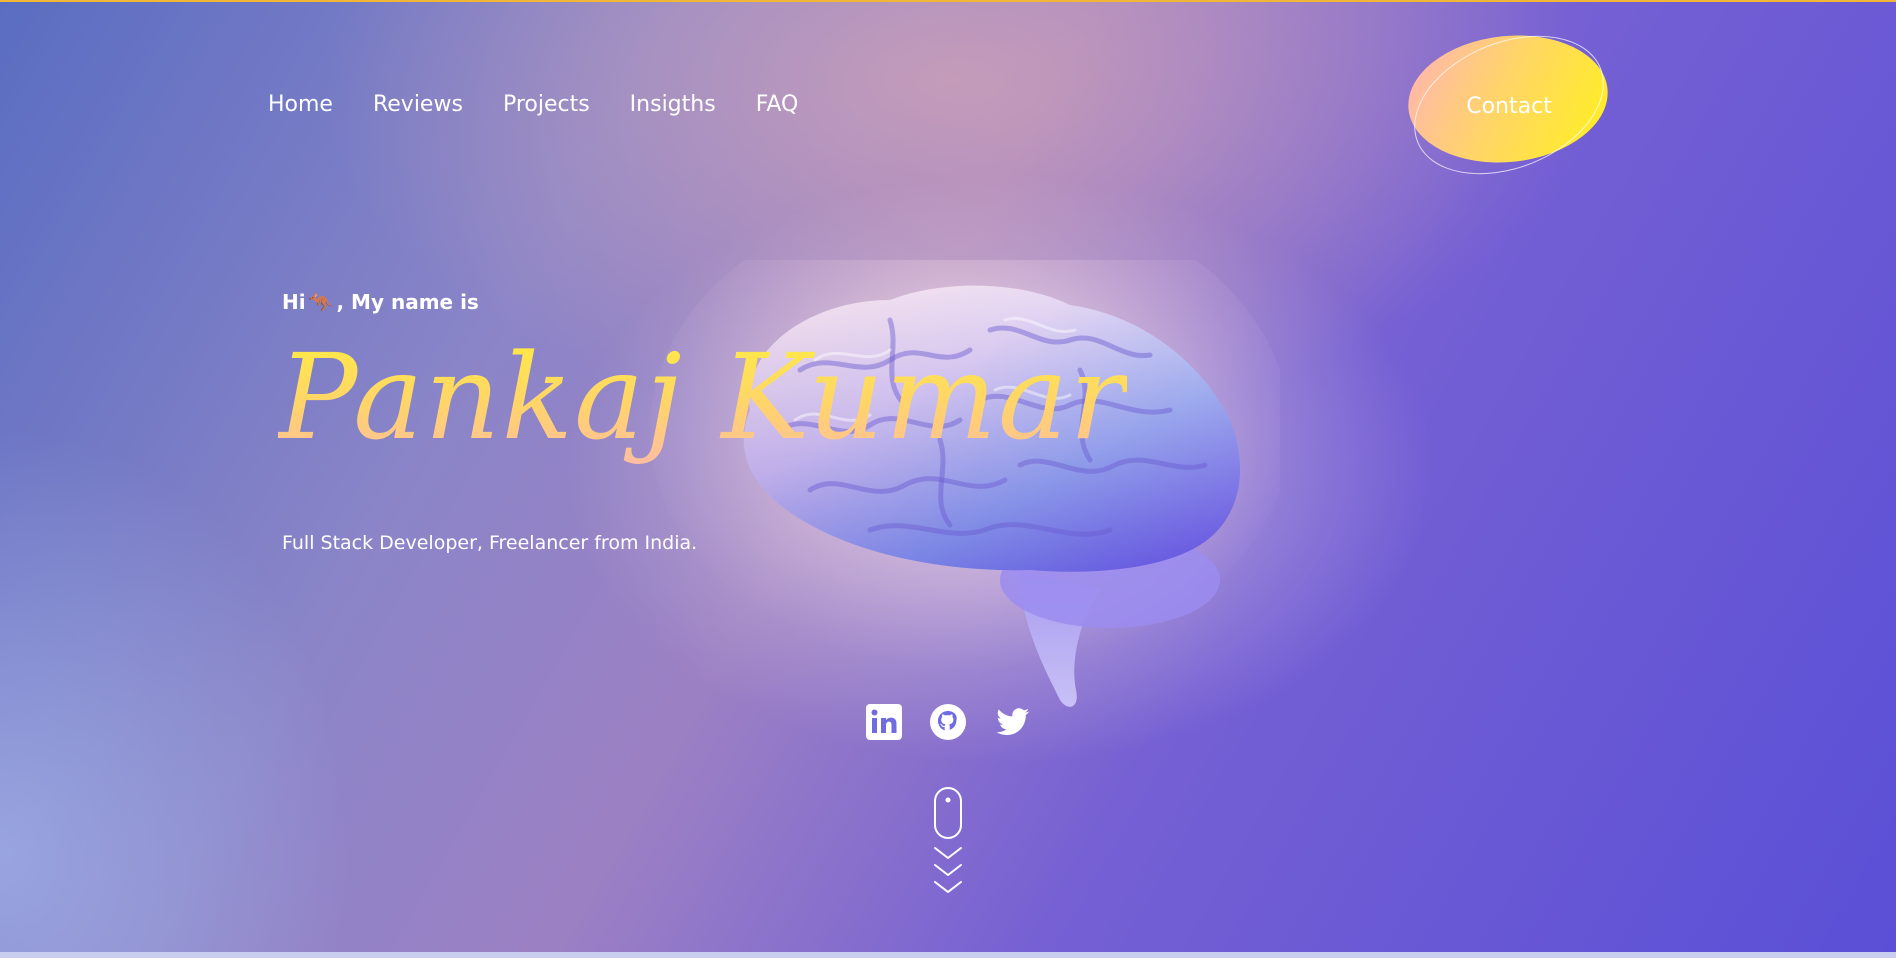 The image size is (1896, 958). I want to click on bottom-edge-strip, so click(948, 955).